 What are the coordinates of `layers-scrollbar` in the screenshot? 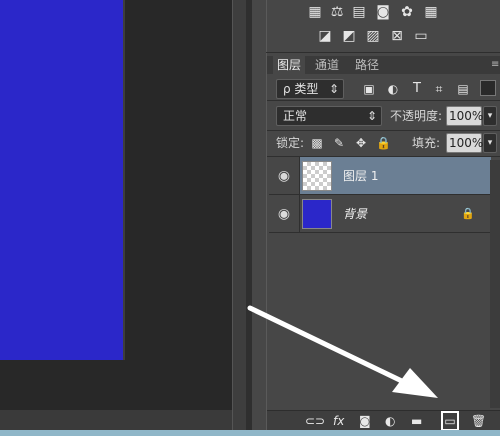 It's located at (495, 284).